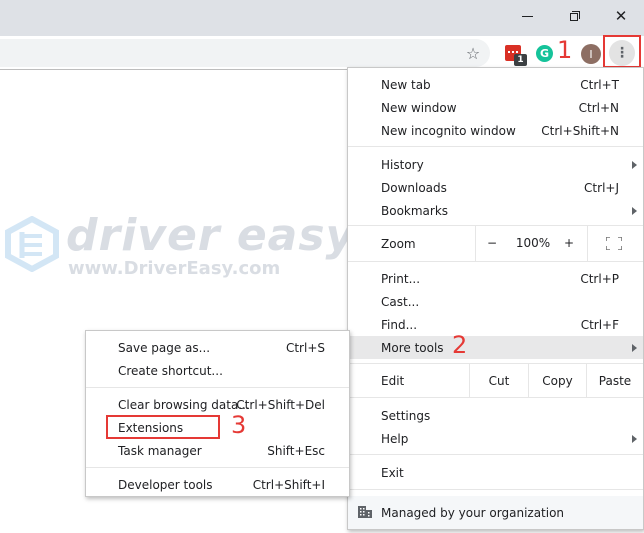  Describe the element at coordinates (406, 84) in the screenshot. I see `menu-item-label: New tab` at that location.